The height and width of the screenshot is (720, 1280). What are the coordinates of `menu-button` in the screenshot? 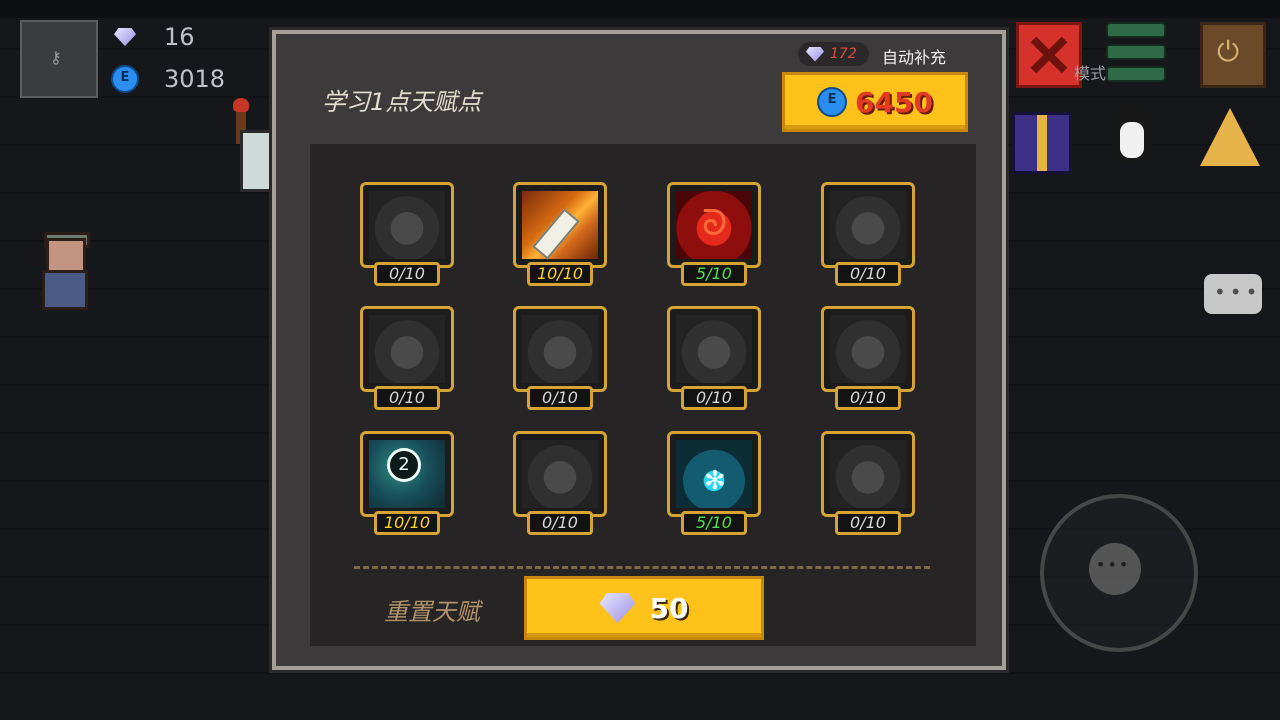 It's located at (1136, 52).